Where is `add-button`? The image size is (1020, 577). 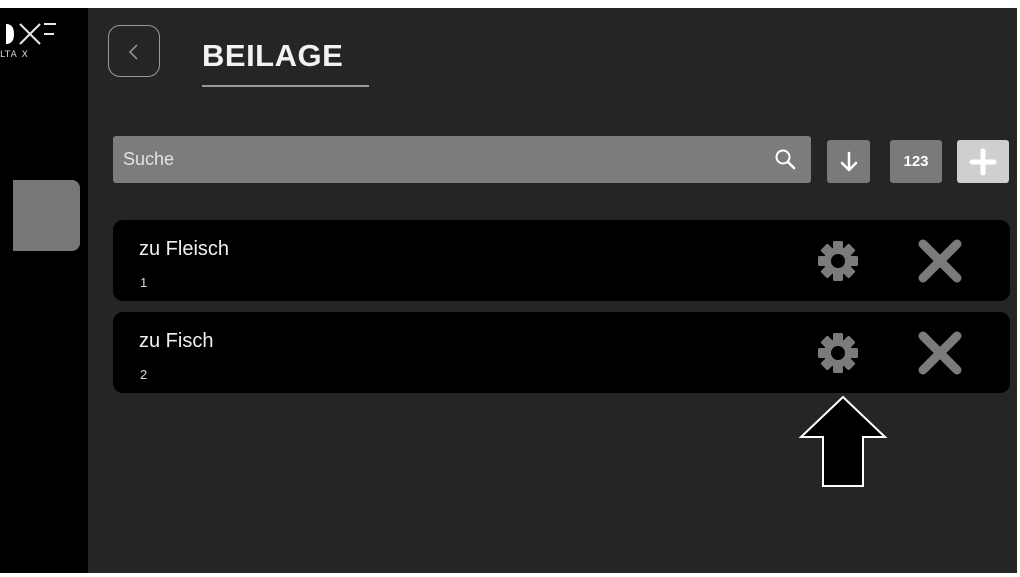 add-button is located at coordinates (983, 161).